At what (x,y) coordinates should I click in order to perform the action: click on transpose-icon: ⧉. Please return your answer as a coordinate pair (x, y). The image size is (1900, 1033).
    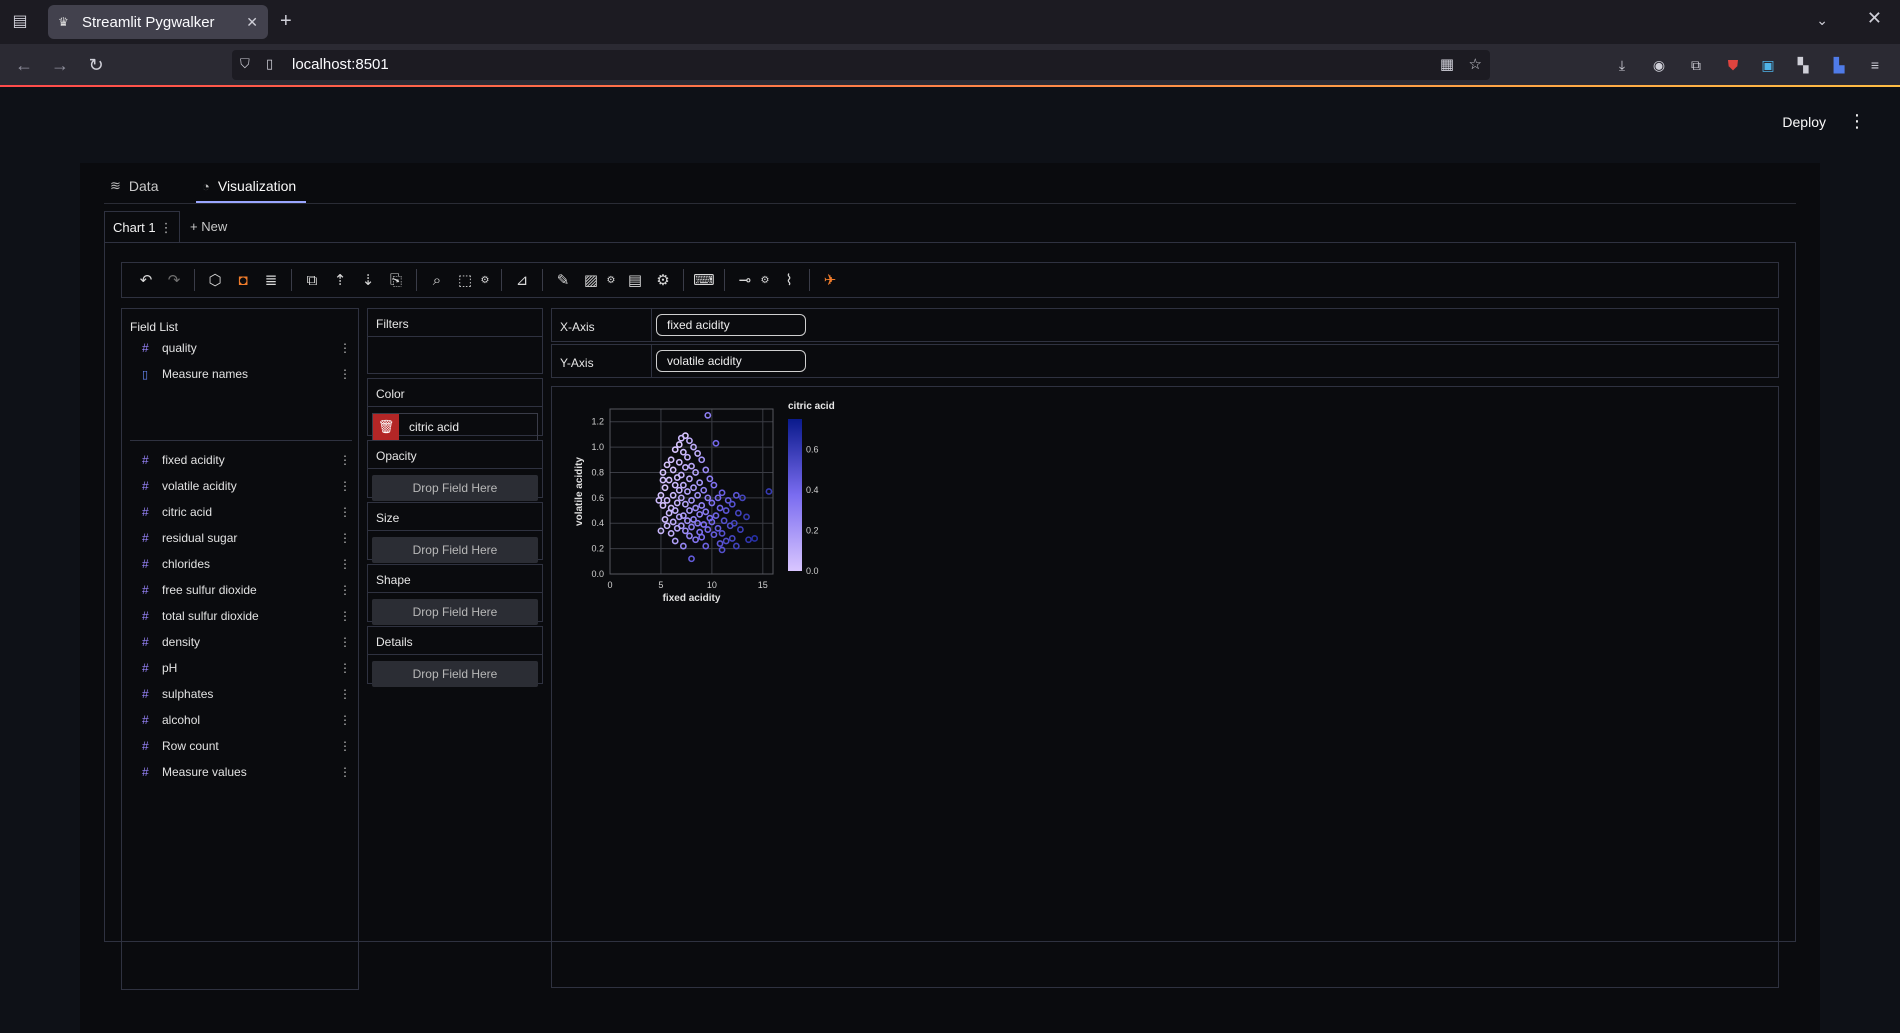
    Looking at the image, I should click on (312, 280).